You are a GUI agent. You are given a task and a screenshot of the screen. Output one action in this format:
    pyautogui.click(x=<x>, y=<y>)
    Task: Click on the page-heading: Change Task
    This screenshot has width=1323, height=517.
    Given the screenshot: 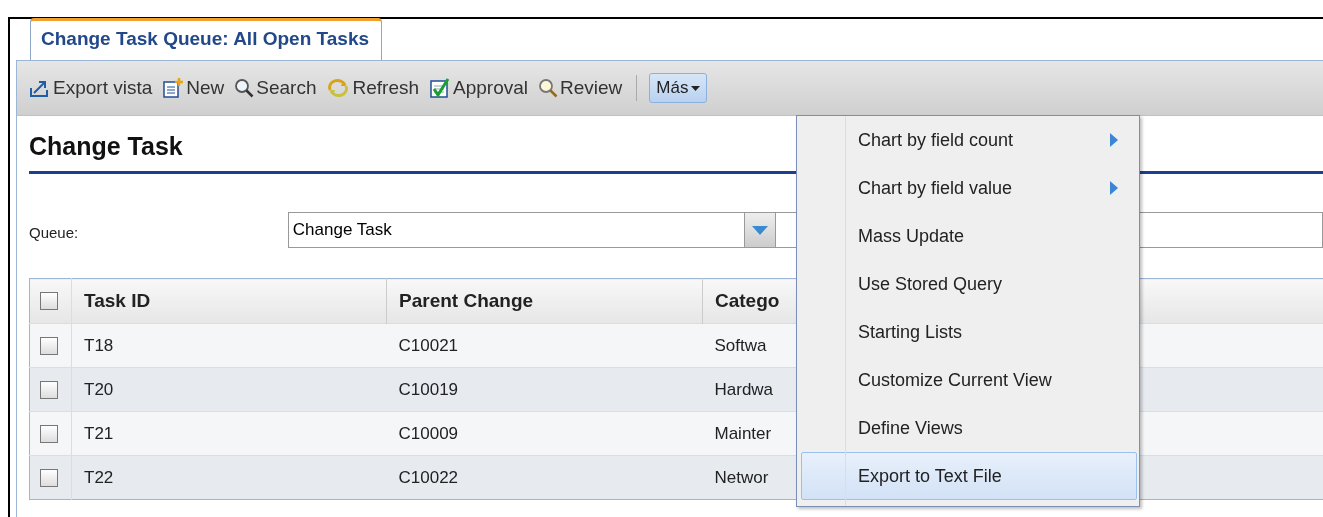 What is the action you would take?
    pyautogui.click(x=106, y=146)
    